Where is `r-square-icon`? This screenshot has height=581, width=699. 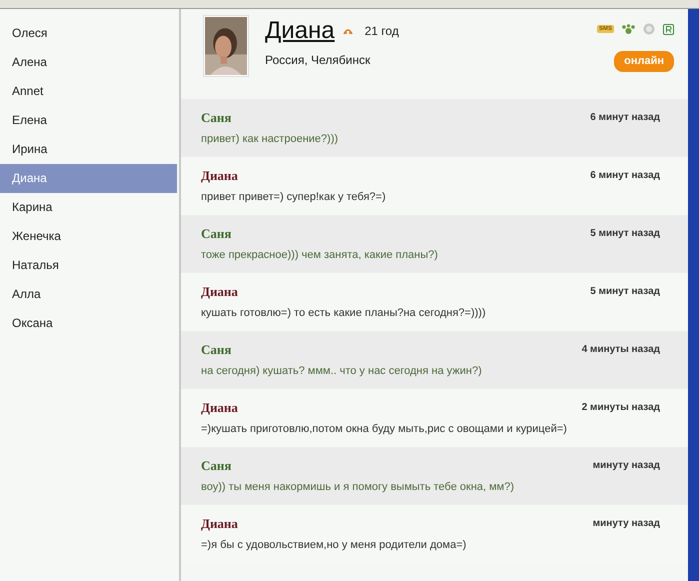
r-square-icon is located at coordinates (668, 29).